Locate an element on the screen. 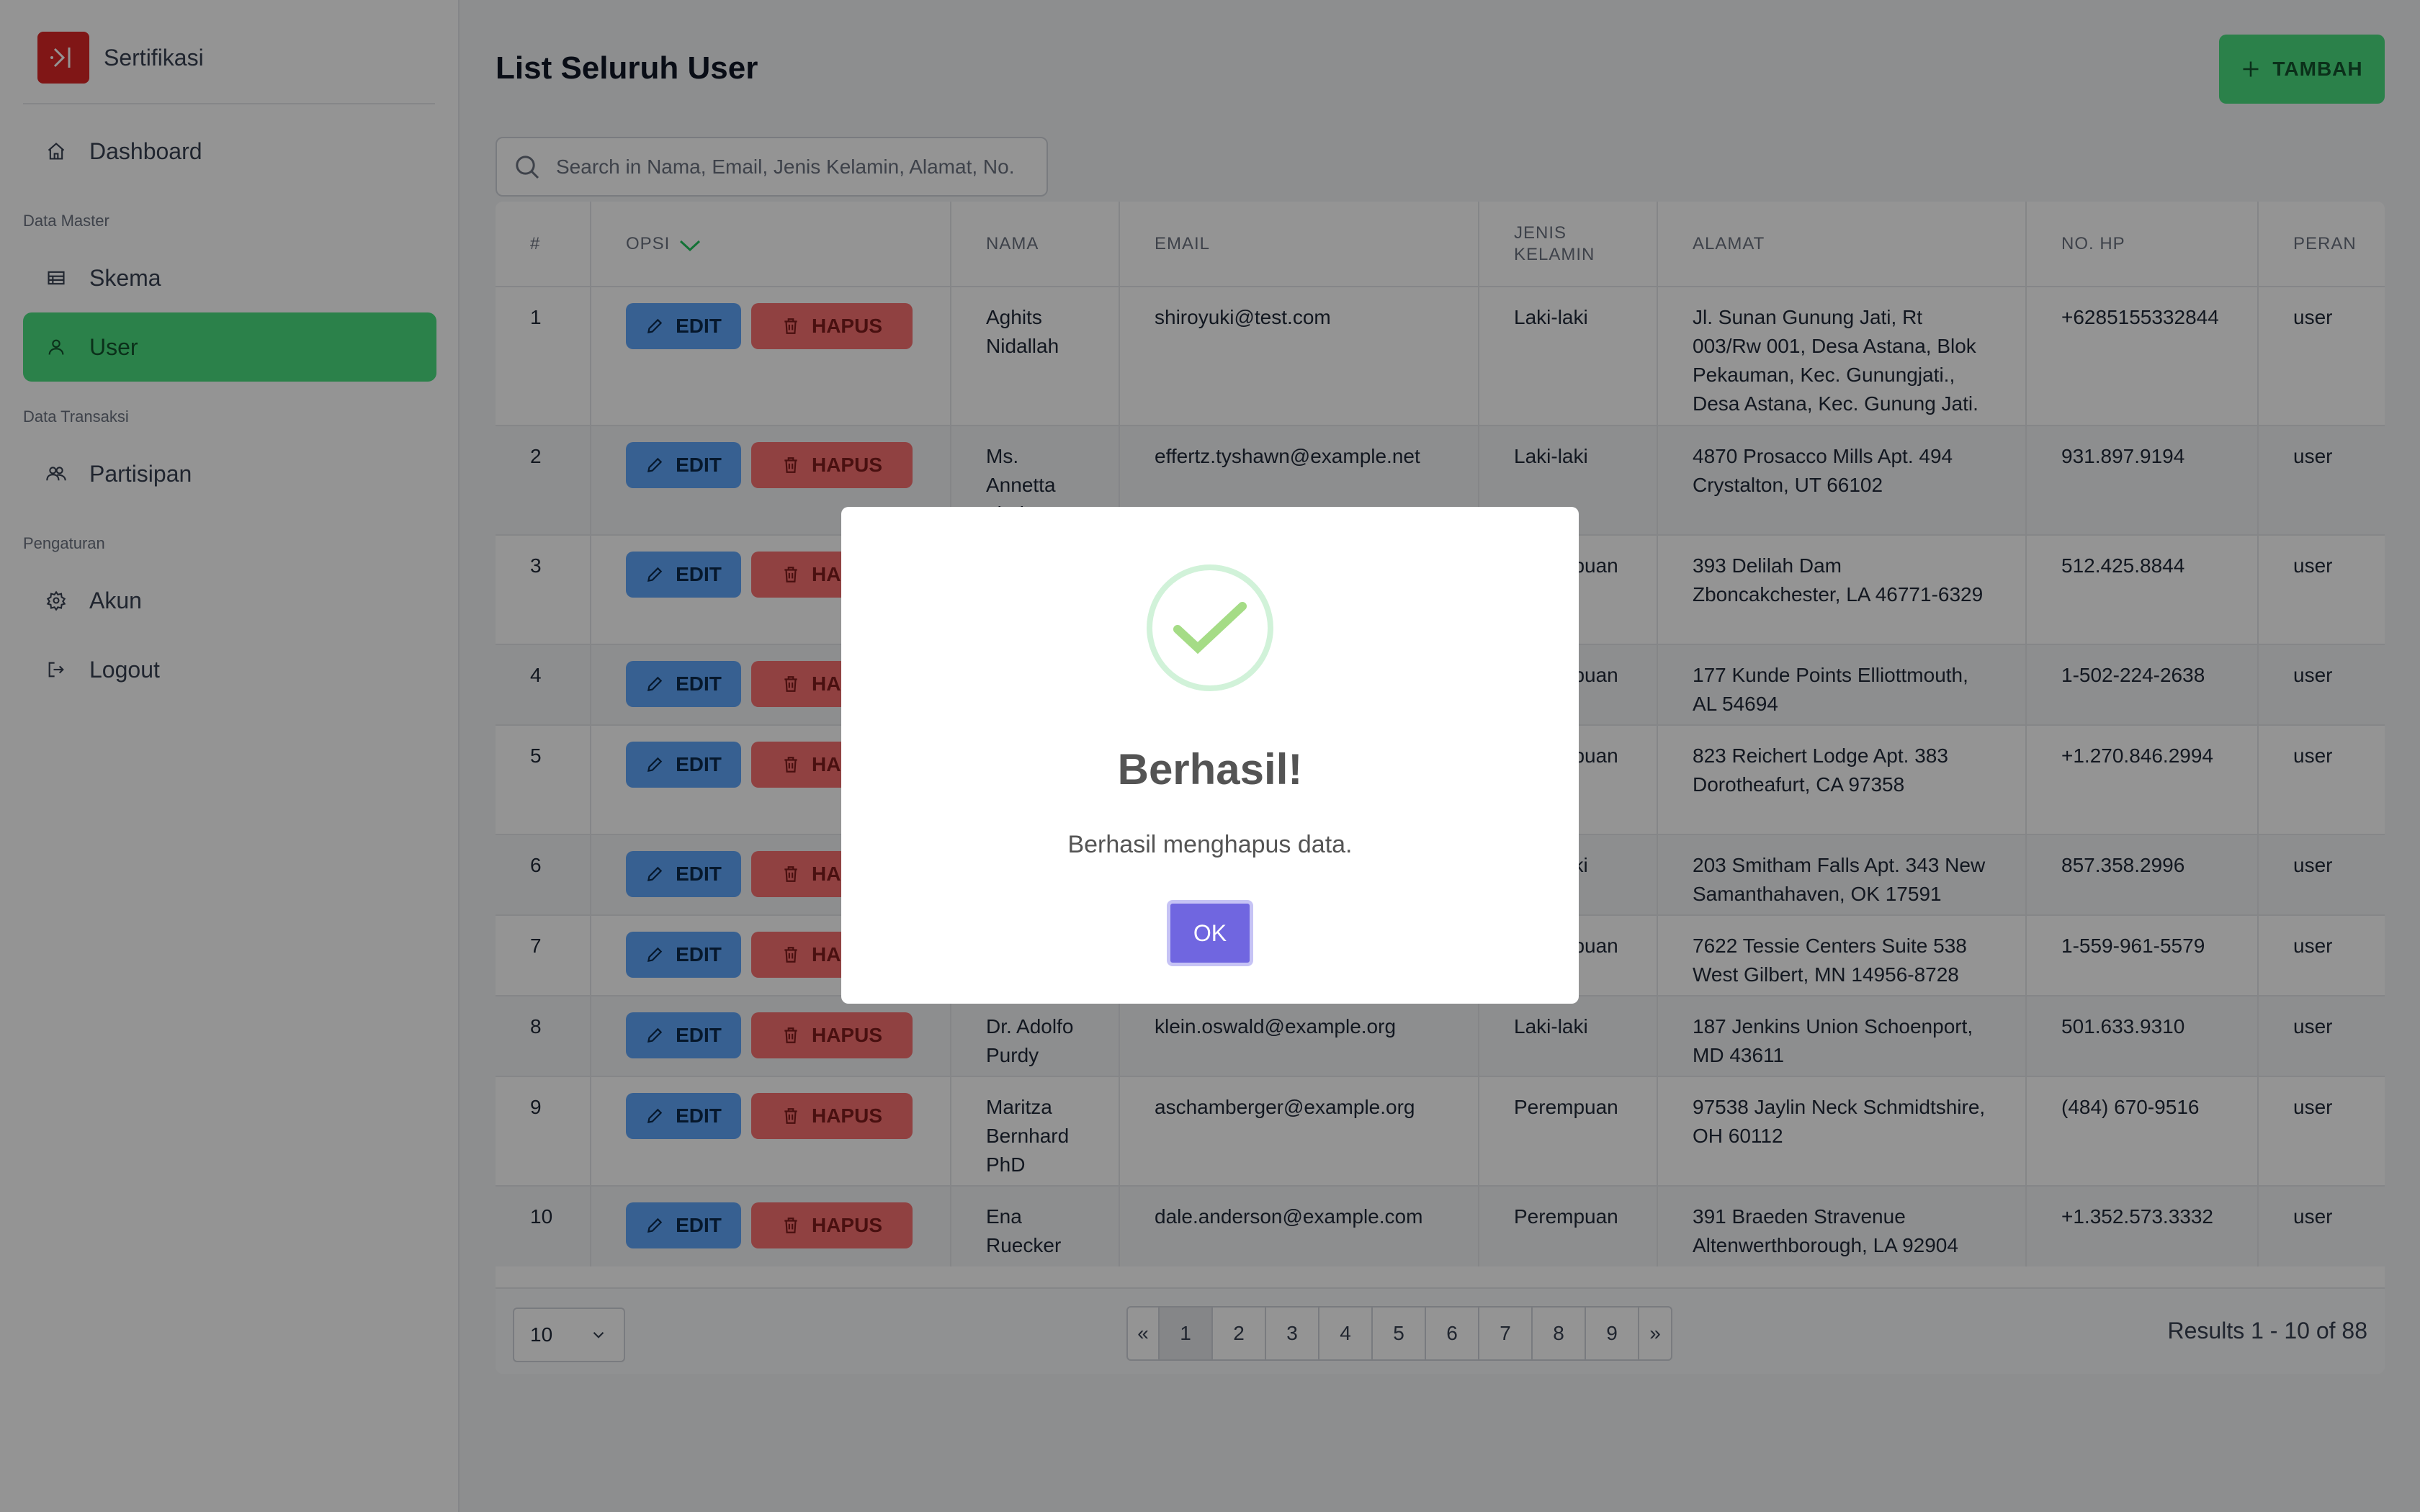 This screenshot has width=2420, height=1512. dialog-title: Berhasil! is located at coordinates (1210, 769).